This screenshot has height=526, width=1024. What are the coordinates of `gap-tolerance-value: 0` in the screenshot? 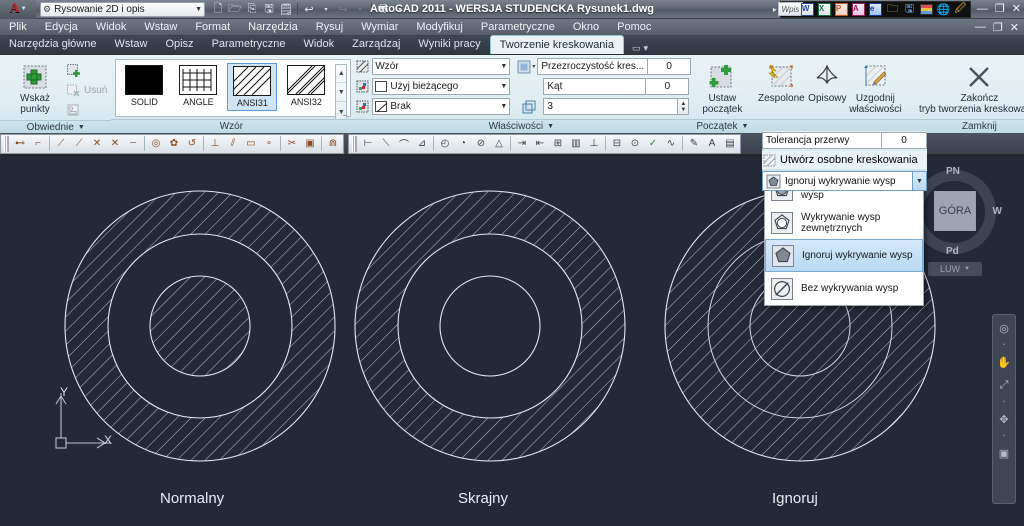 It's located at (904, 140).